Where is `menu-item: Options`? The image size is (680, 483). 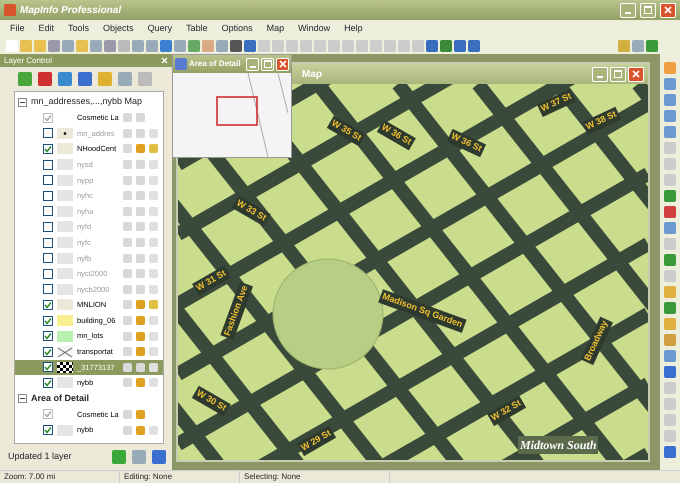 menu-item: Options is located at coordinates (237, 29).